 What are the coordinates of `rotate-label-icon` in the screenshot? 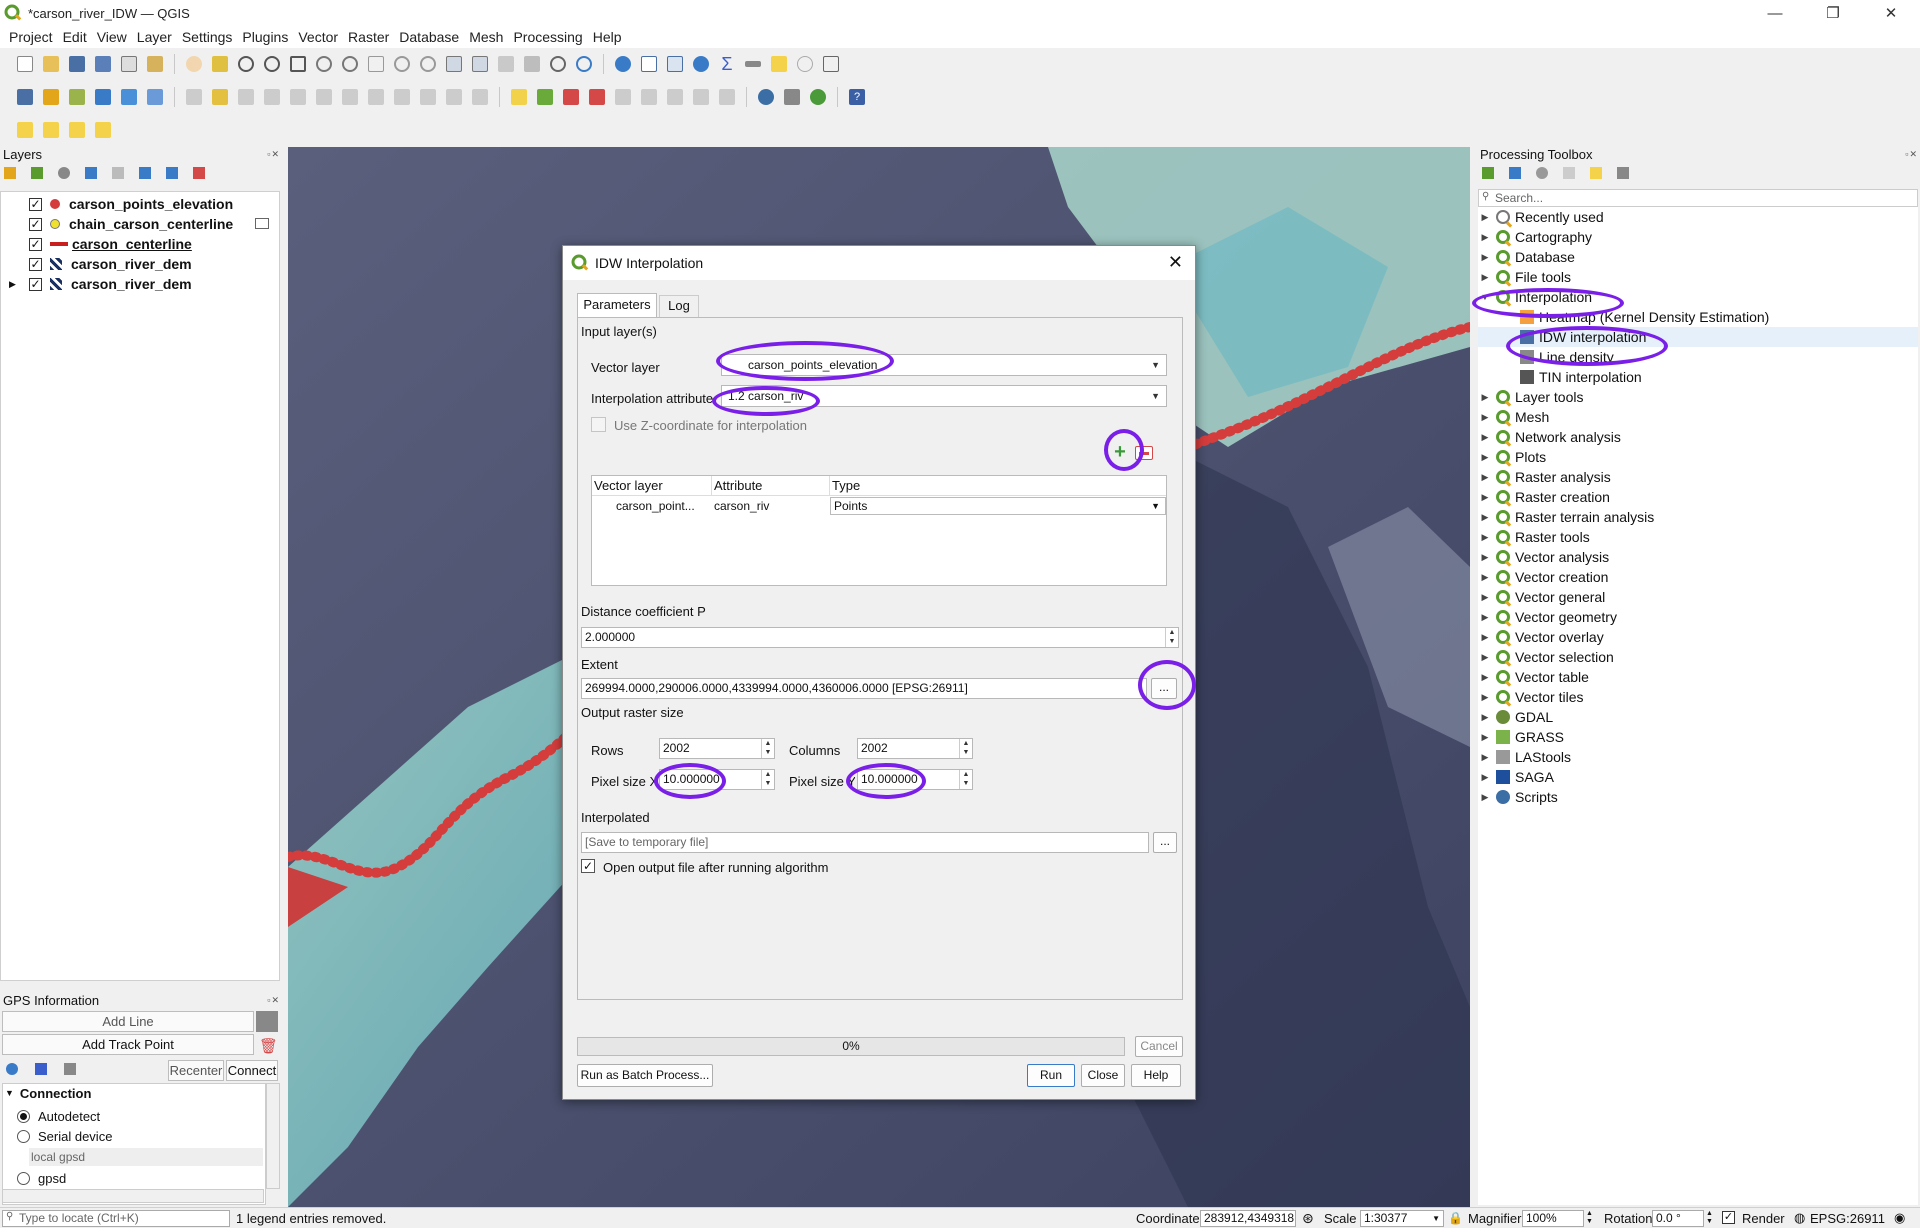 It's located at (649, 97).